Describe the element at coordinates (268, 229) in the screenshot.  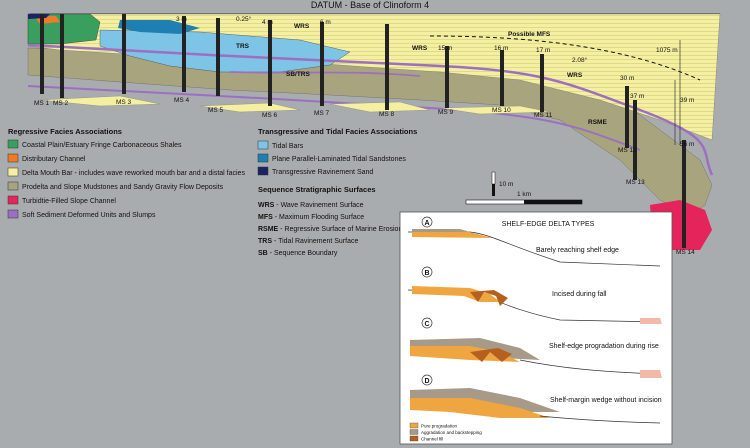
I see `legend-surface-abbr-2: RSME` at that location.